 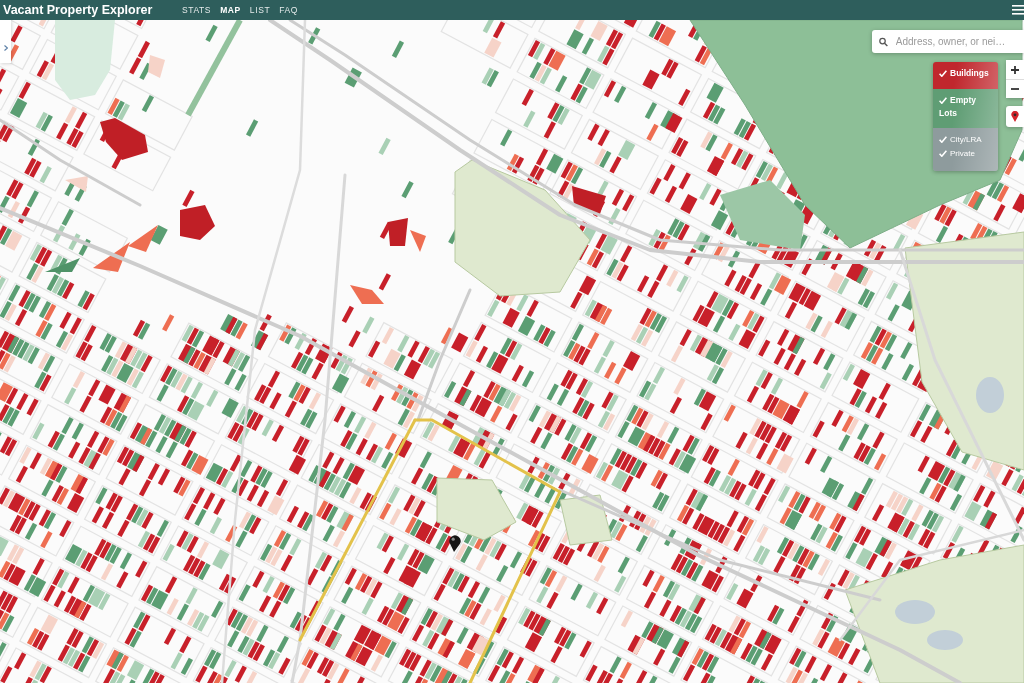 I want to click on map-pin-icon, so click(x=1015, y=116).